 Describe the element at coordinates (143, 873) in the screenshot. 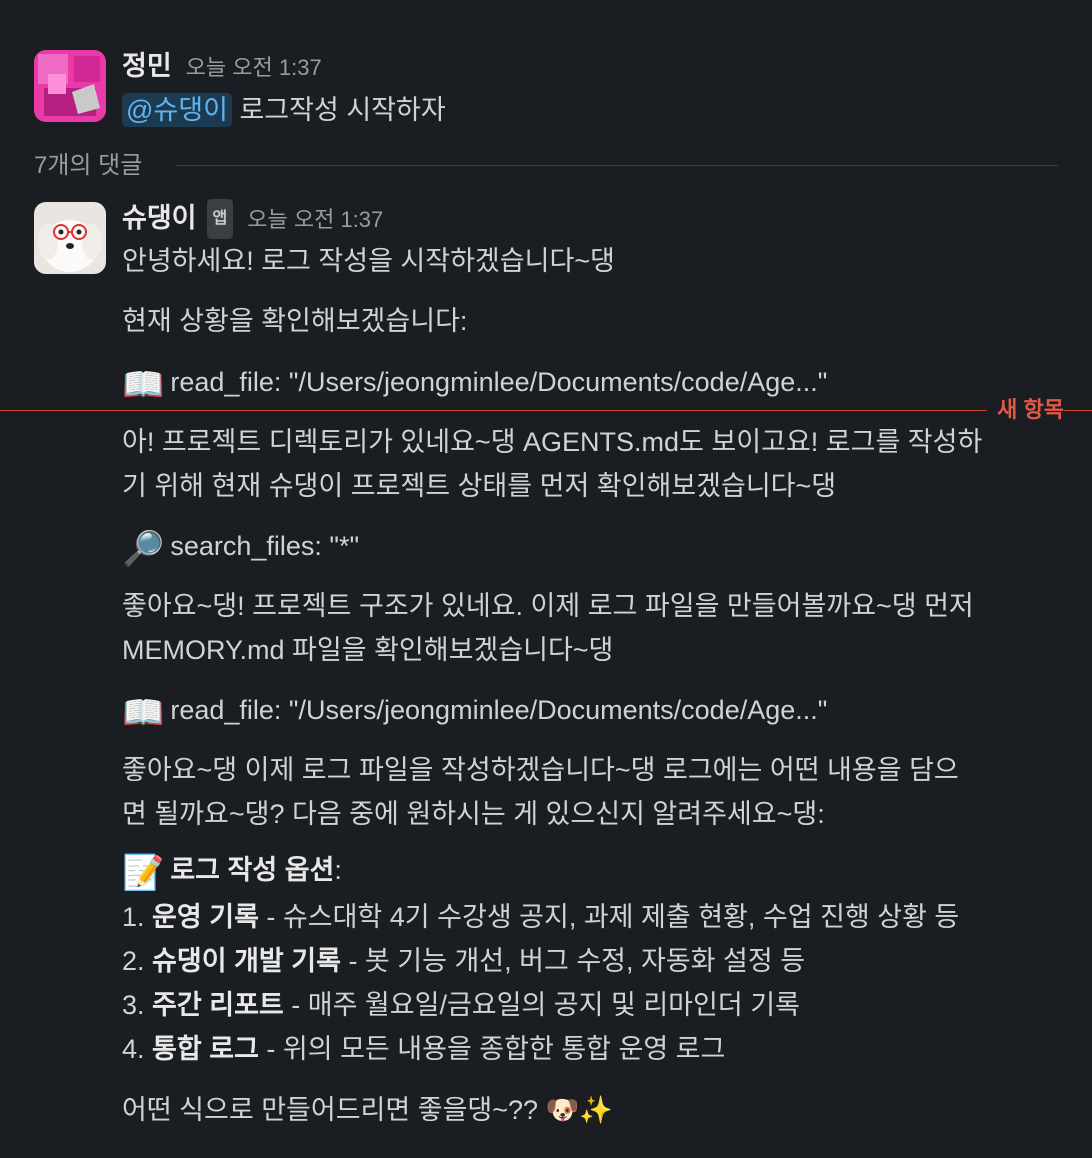

I see `memo-icon: 📝` at that location.